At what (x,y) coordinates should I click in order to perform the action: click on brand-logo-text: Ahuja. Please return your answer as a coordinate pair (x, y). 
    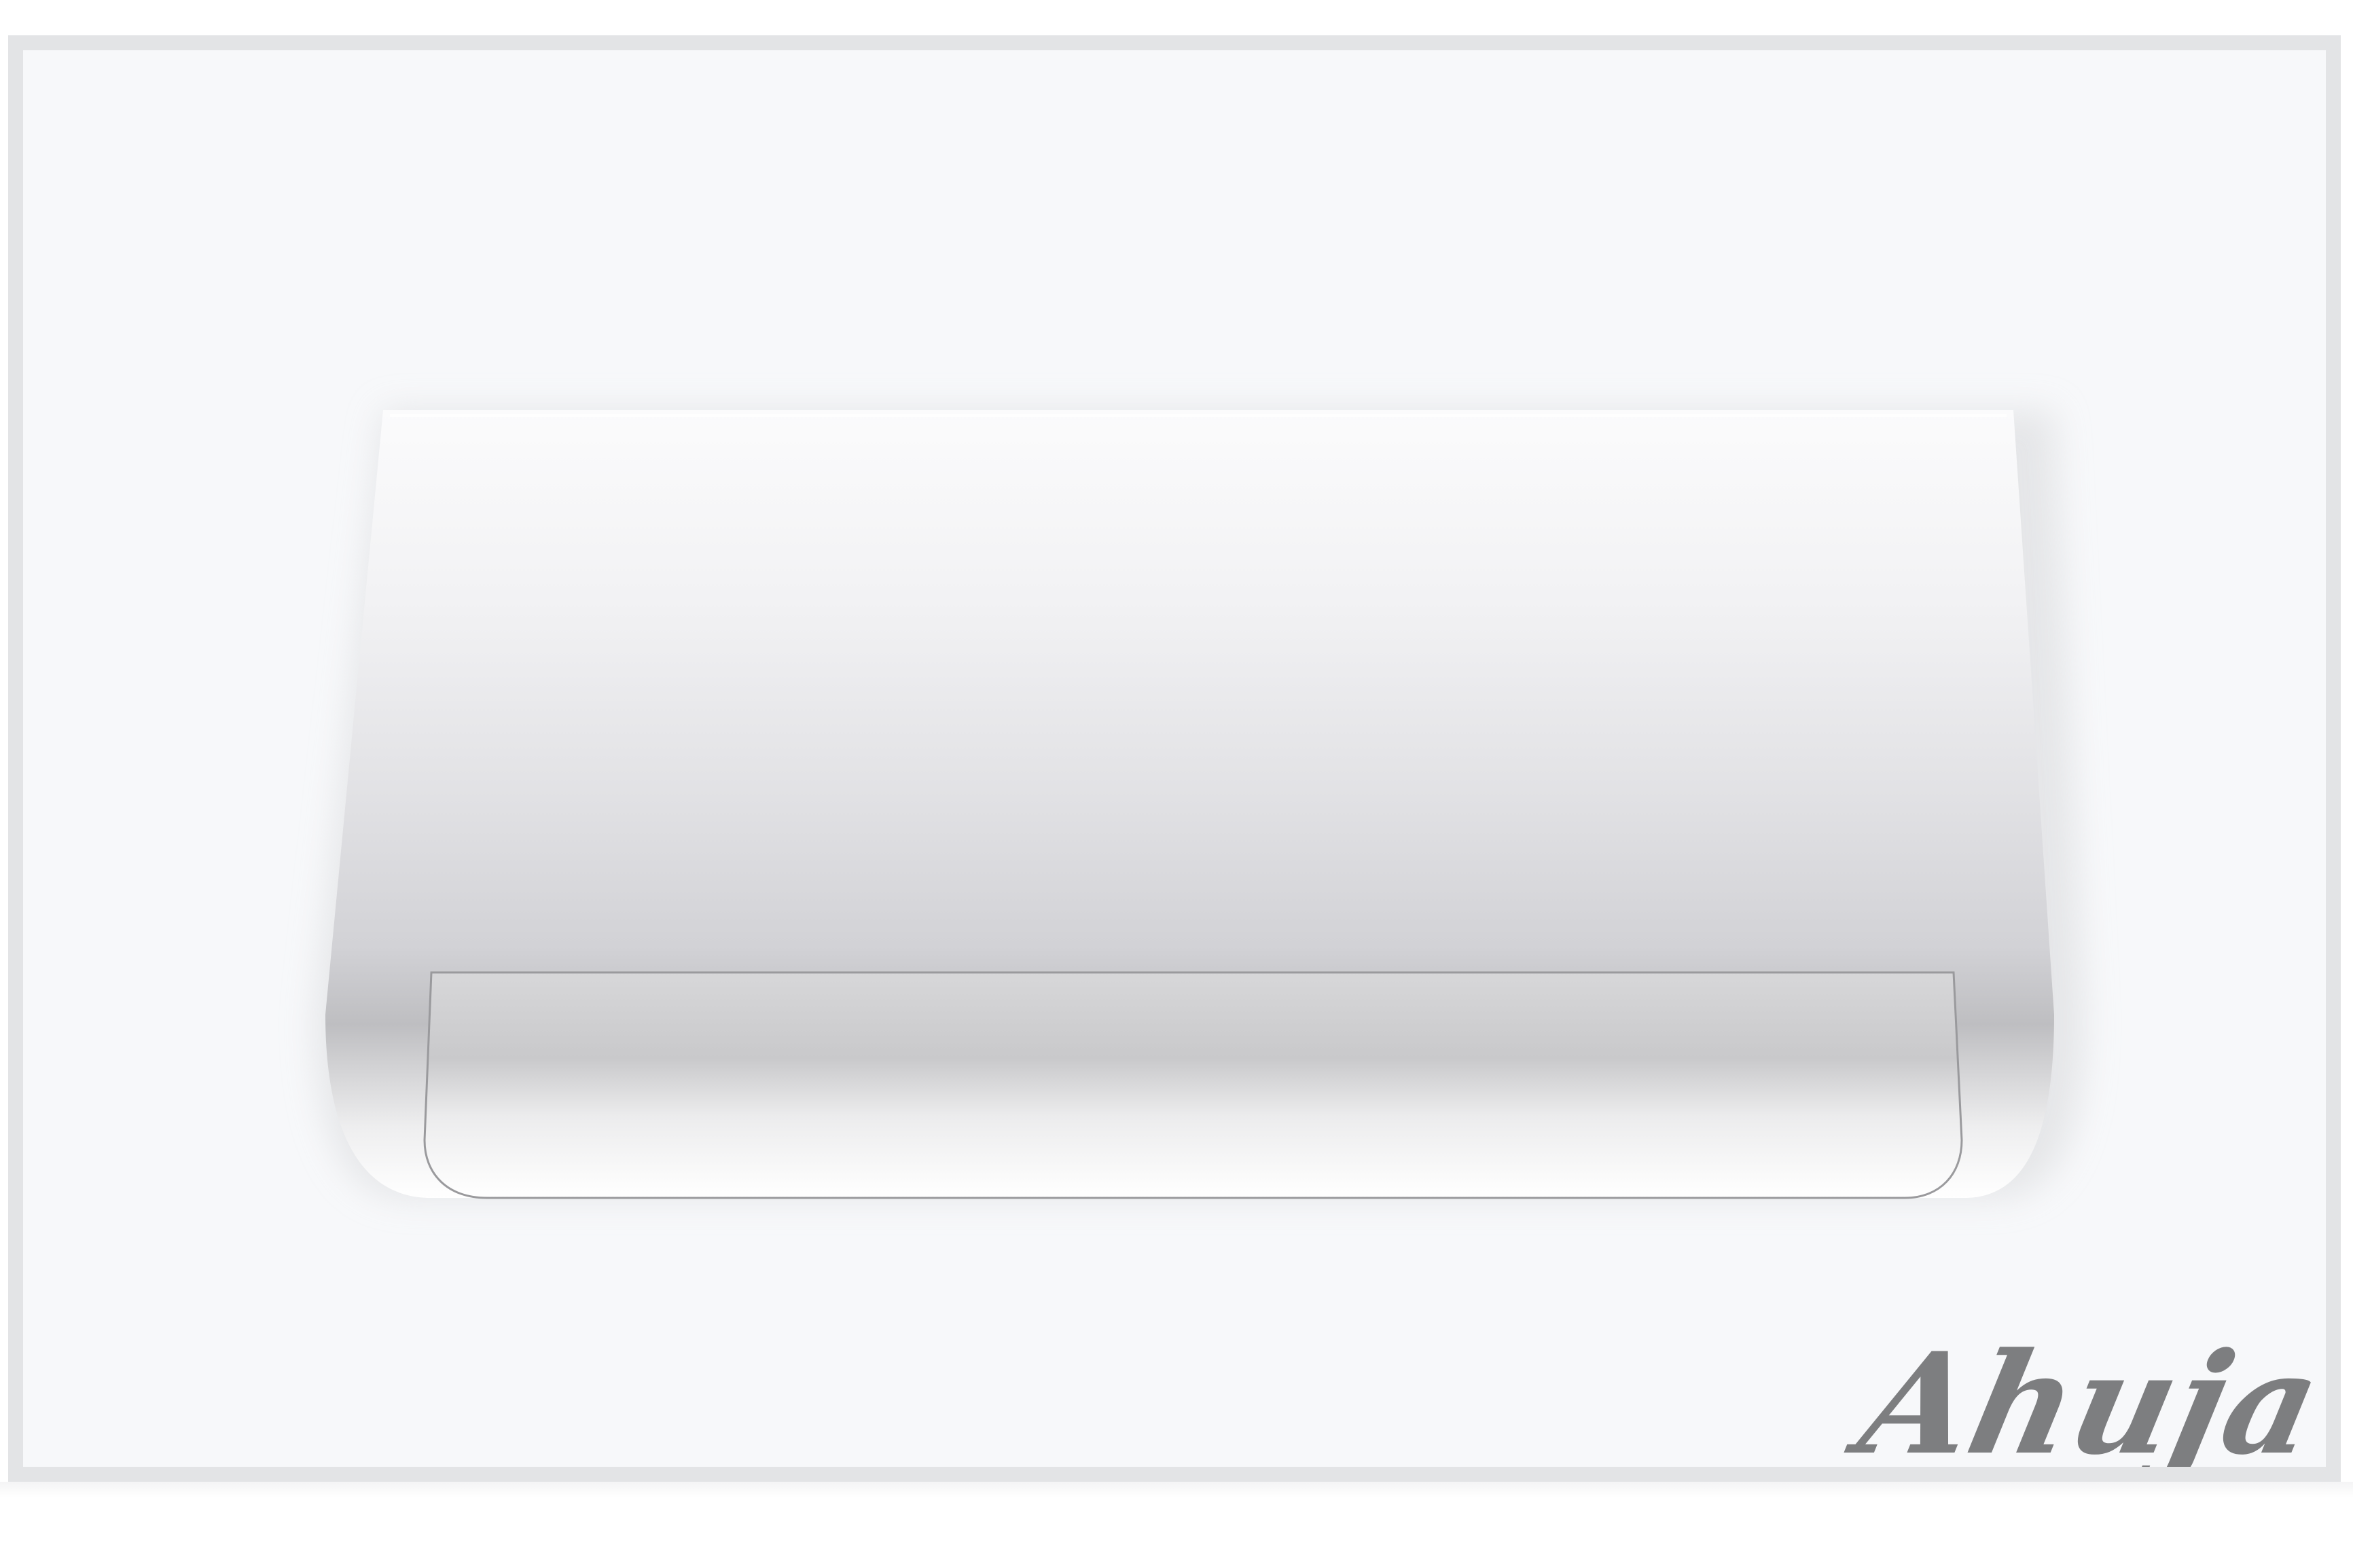
    Looking at the image, I should click on (2084, 1401).